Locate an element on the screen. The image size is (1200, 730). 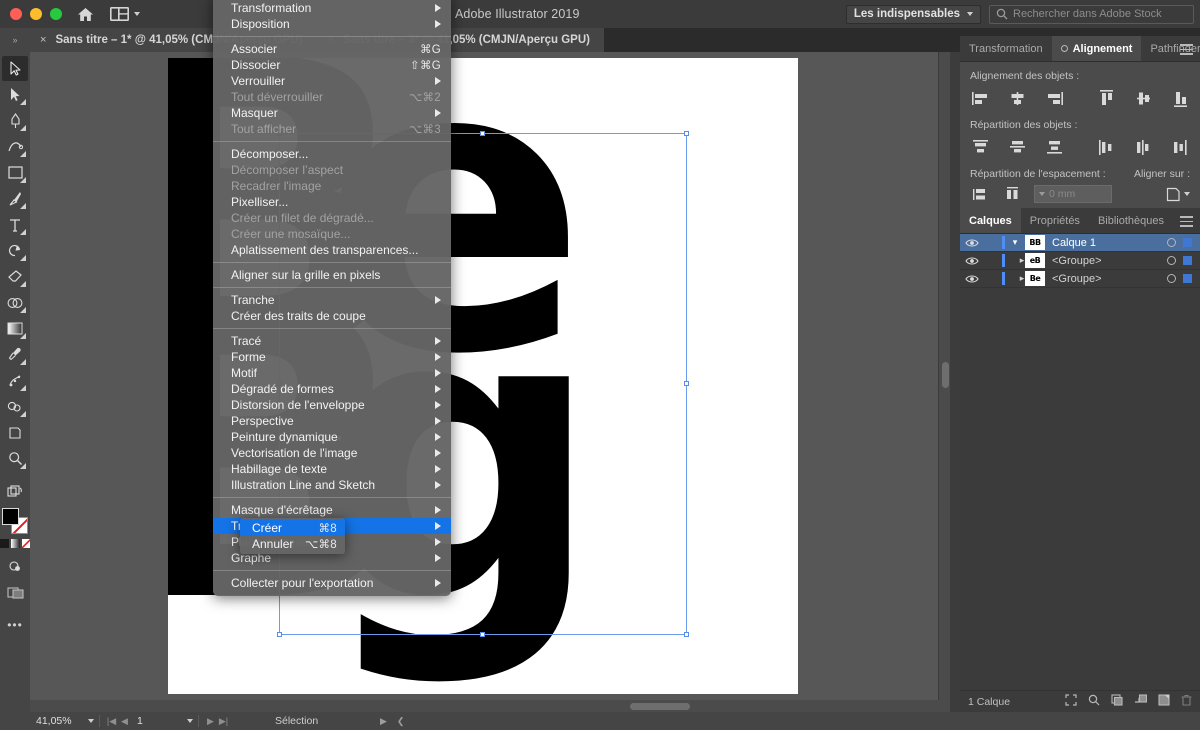
menu-item: Aligner sur la grille en pixels is located at coordinates (332, 275).